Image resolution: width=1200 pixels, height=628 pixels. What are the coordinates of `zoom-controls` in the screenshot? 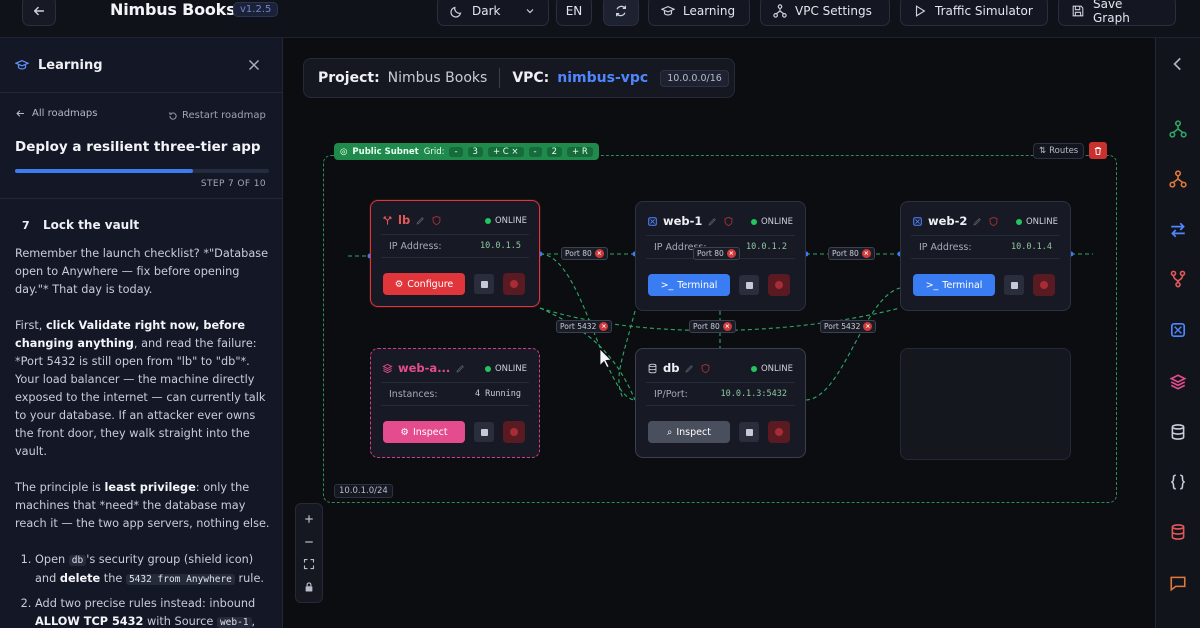 It's located at (309, 553).